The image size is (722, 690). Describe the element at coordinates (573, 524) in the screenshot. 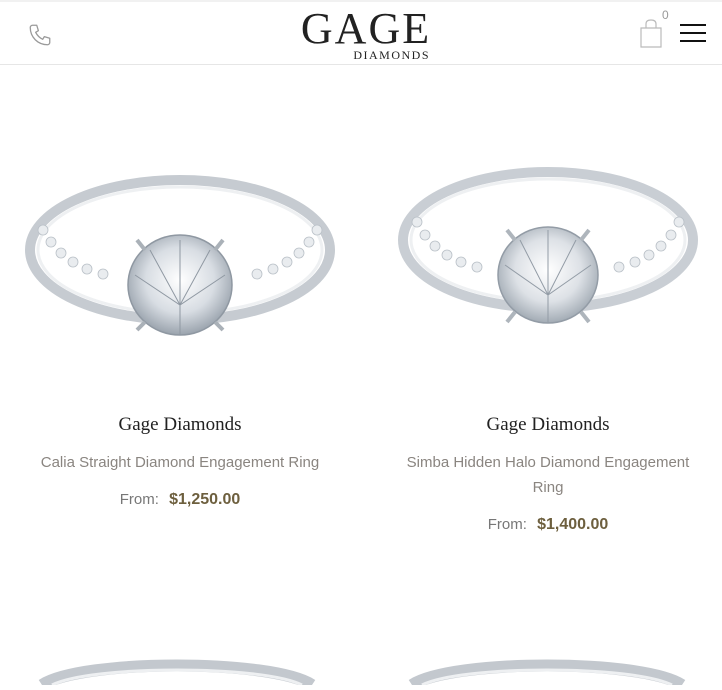

I see `product-price: $1,400.00` at that location.